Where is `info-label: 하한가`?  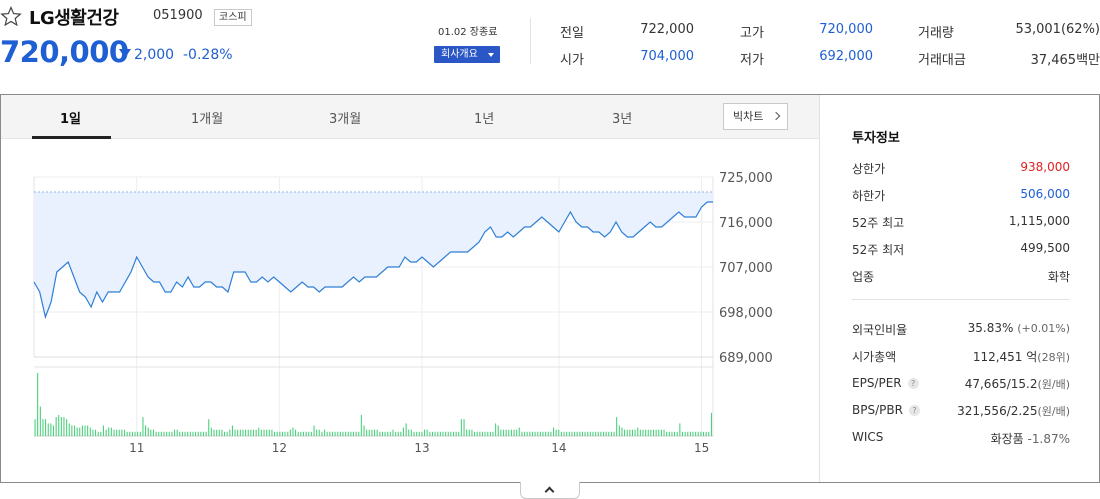
info-label: 하한가 is located at coordinates (869, 196).